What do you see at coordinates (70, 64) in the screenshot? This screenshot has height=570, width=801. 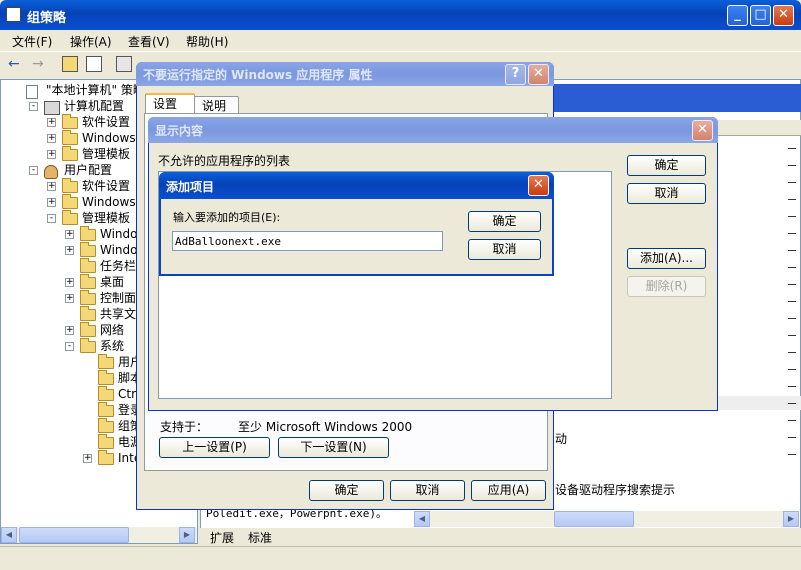 I see `up-folder-icon` at bounding box center [70, 64].